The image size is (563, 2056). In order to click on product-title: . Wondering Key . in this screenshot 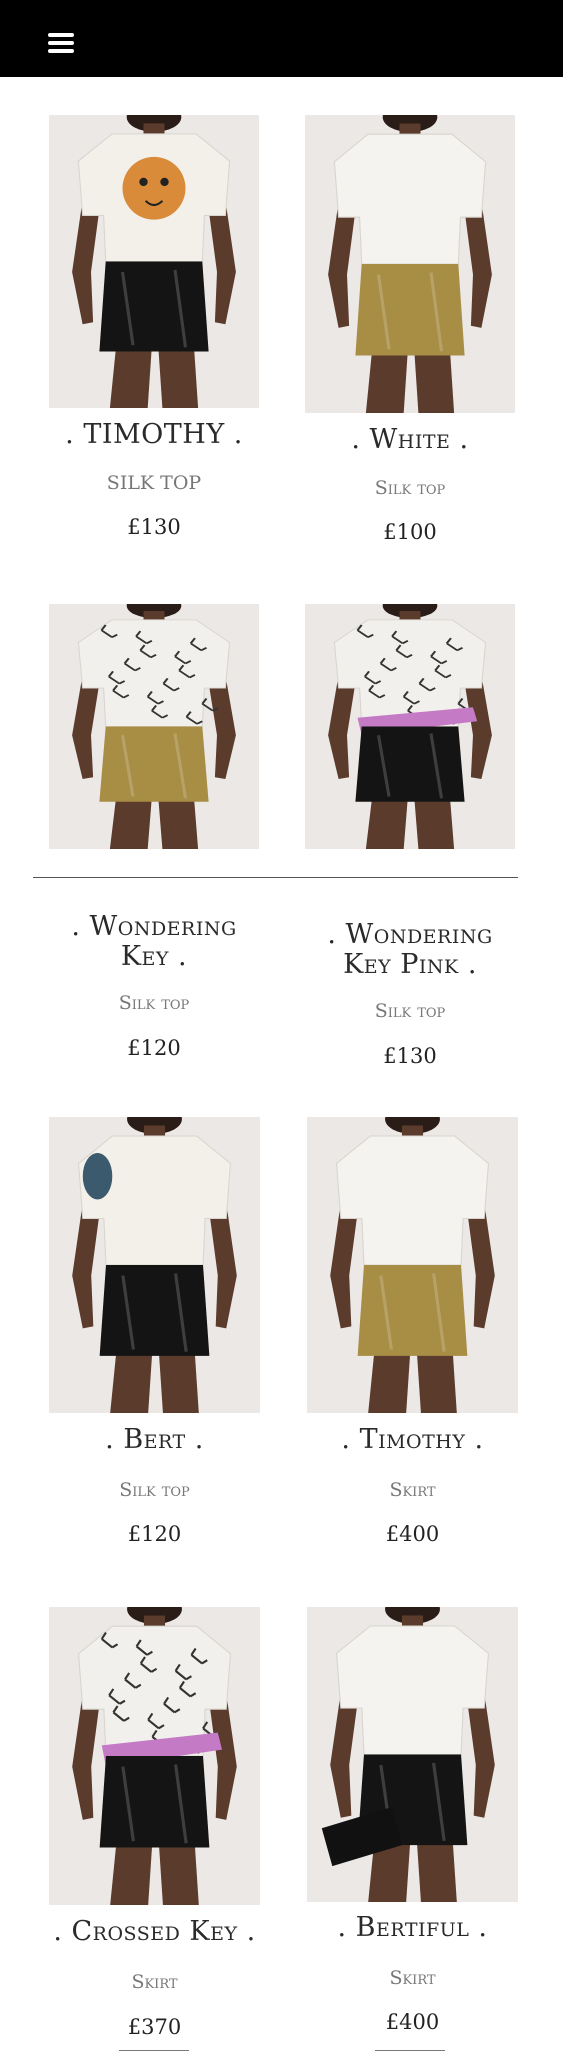, I will do `click(154, 942)`.